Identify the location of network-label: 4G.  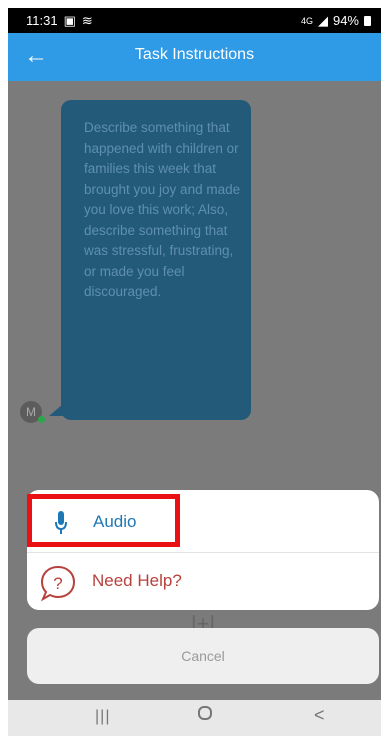
(306, 20).